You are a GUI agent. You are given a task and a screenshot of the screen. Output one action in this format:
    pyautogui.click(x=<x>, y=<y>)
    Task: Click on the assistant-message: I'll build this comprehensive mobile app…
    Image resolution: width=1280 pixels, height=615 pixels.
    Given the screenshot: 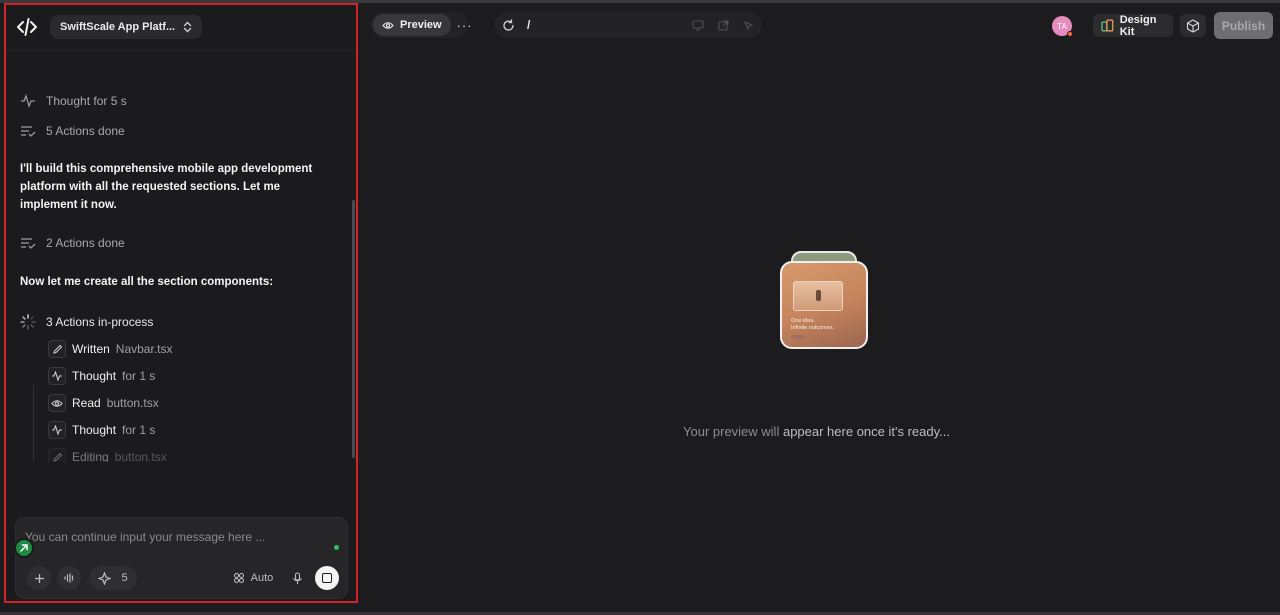 What is the action you would take?
    pyautogui.click(x=166, y=187)
    